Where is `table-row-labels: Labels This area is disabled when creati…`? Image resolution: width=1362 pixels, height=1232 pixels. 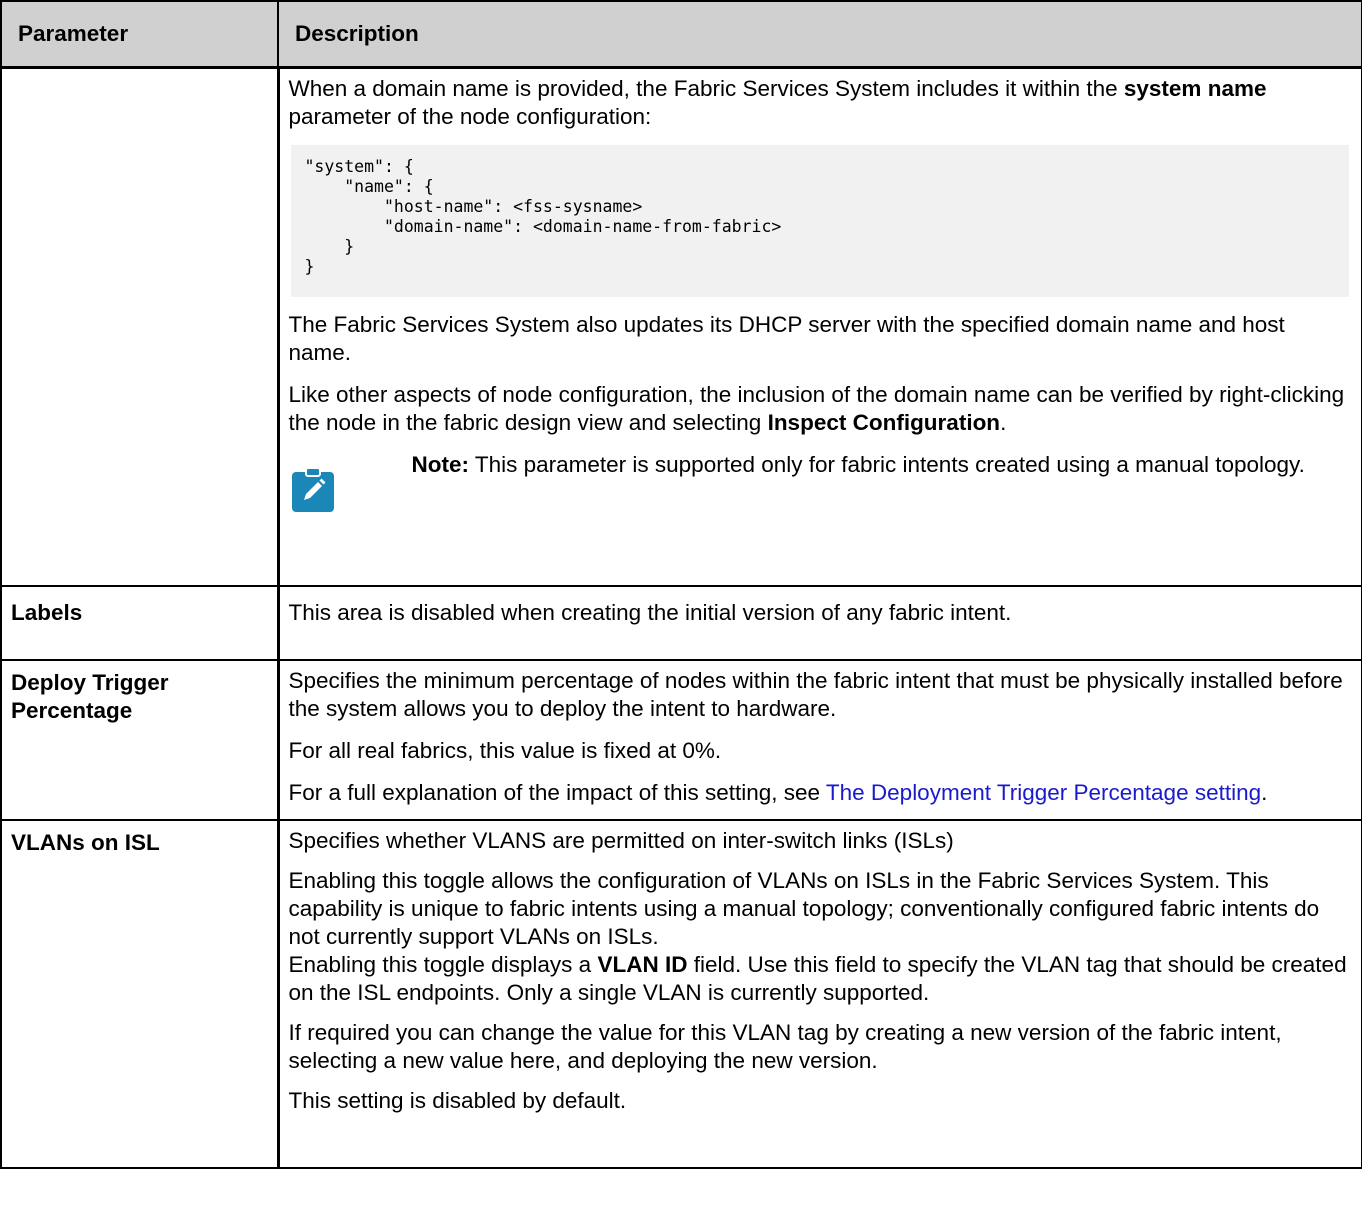 table-row-labels: Labels This area is disabled when creati… is located at coordinates (681, 623).